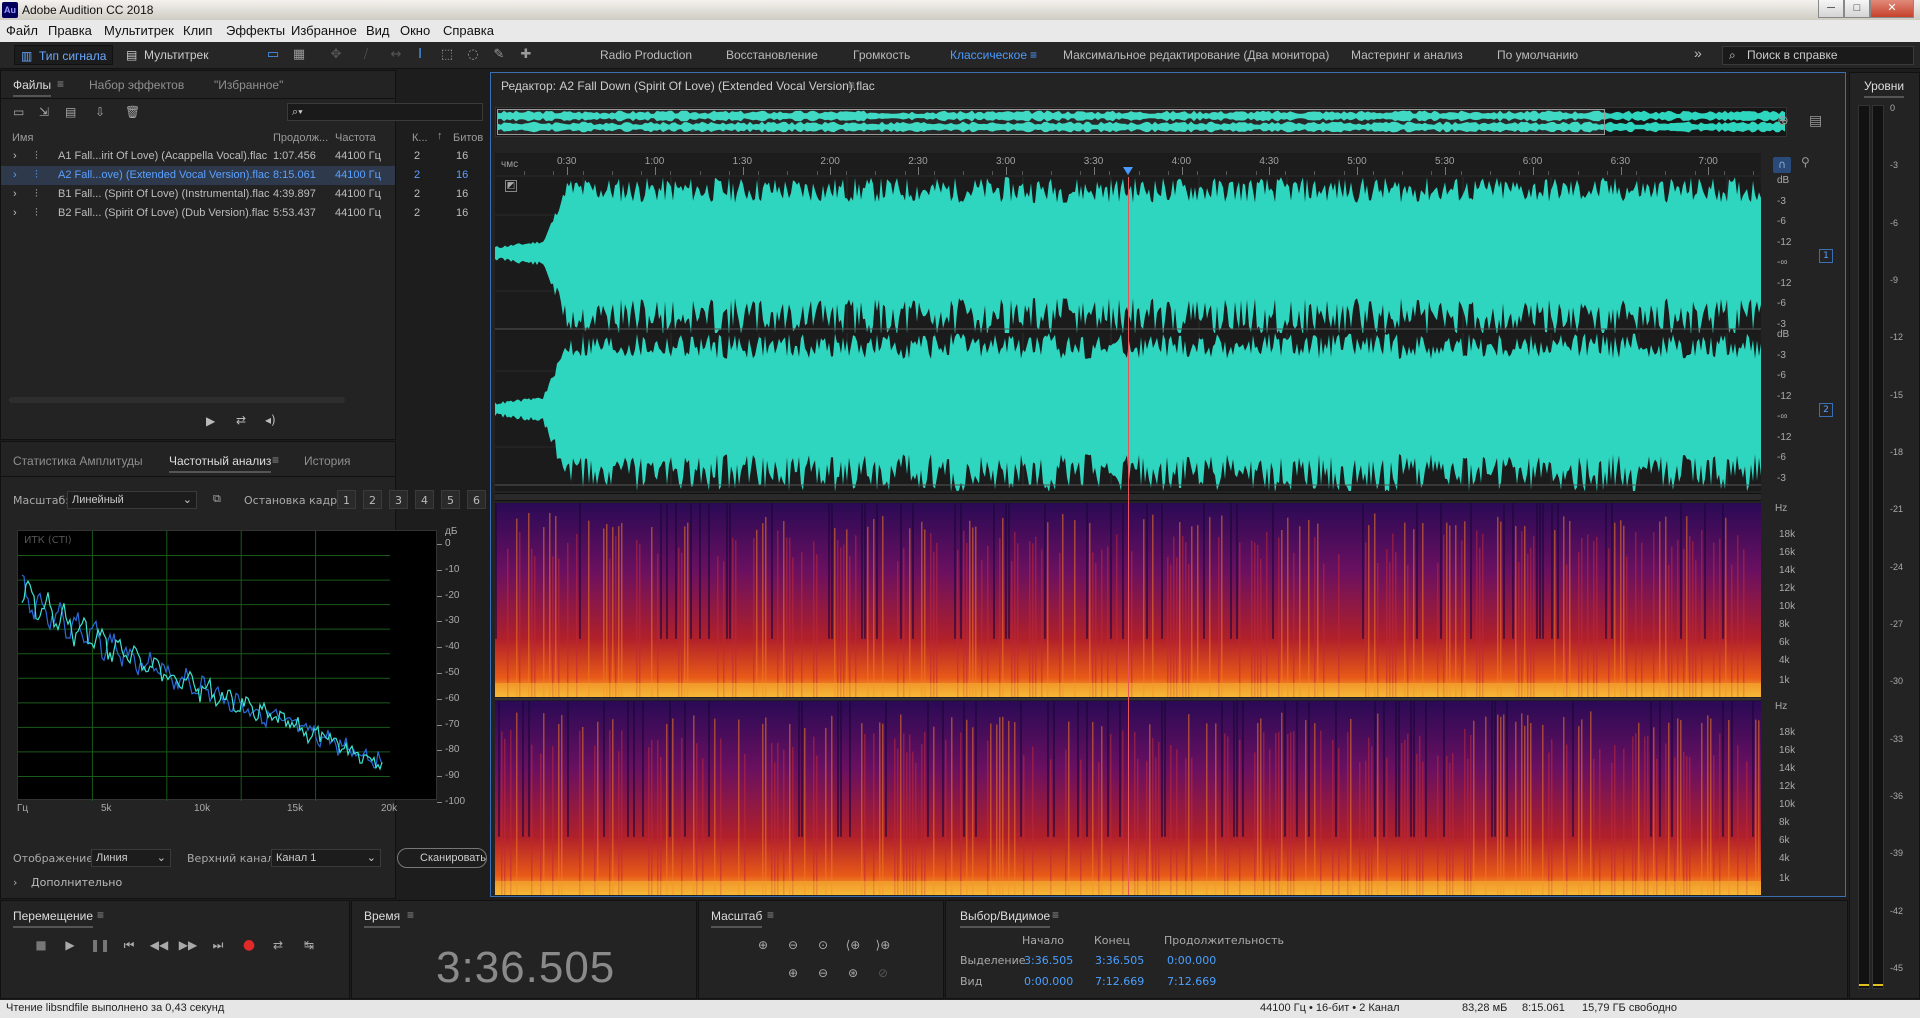 Image resolution: width=1920 pixels, height=1018 pixels. Describe the element at coordinates (468, 30) in the screenshot. I see `menu-help: Справка` at that location.